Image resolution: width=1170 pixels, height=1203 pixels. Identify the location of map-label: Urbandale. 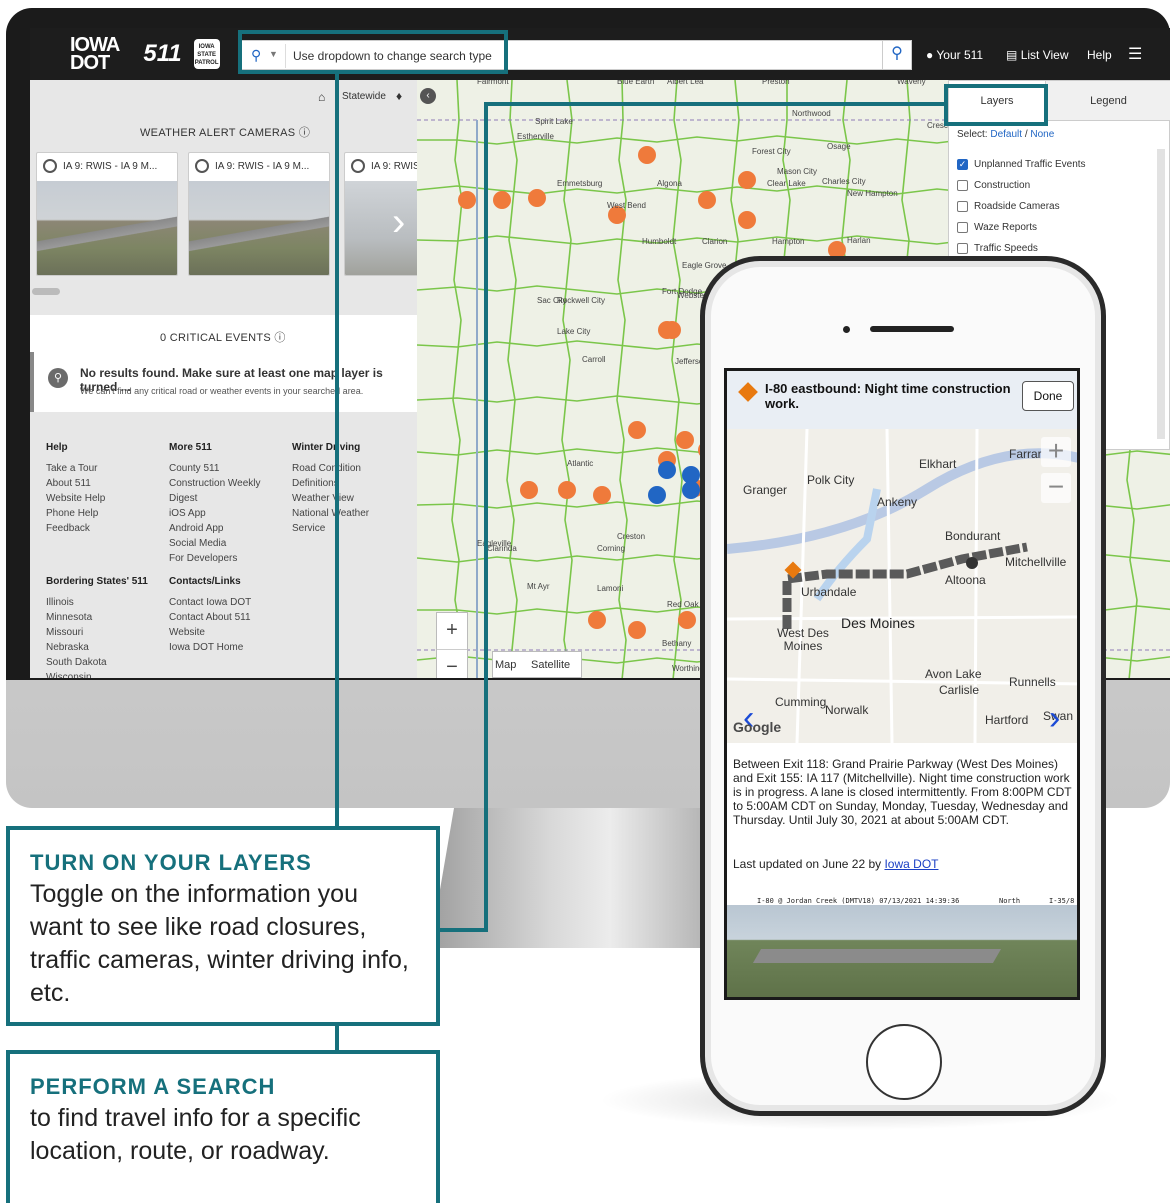
(829, 592).